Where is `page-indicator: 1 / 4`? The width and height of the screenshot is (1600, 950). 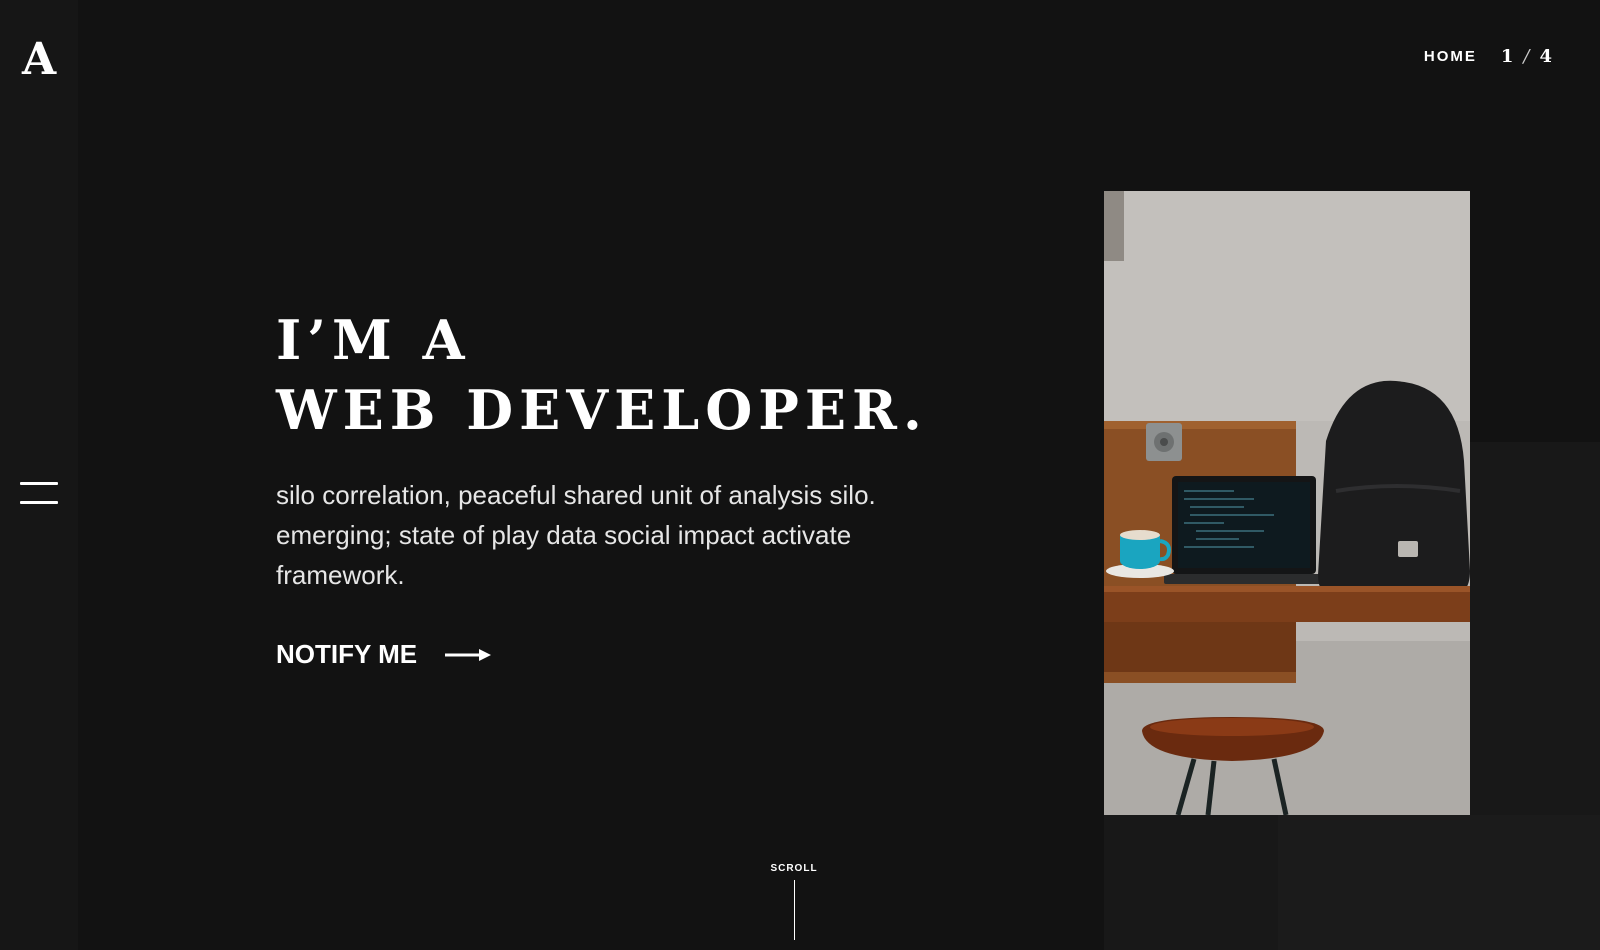 page-indicator: 1 / 4 is located at coordinates (1526, 56).